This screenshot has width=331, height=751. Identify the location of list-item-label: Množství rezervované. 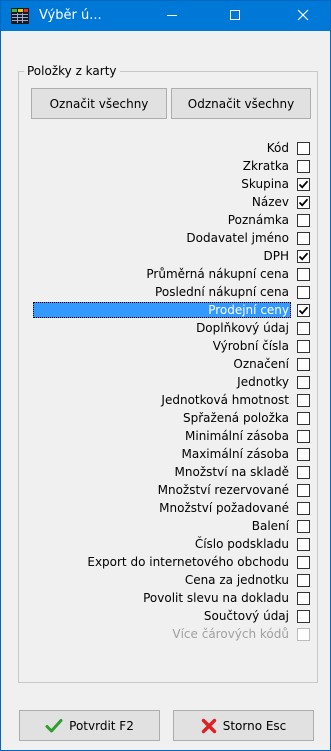
(223, 490).